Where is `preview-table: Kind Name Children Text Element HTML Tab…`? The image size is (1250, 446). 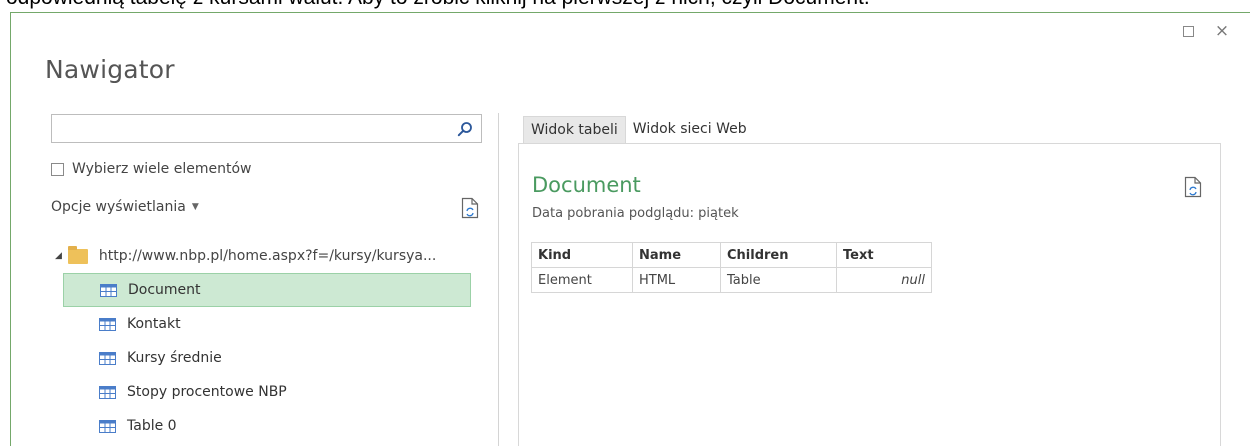
preview-table: Kind Name Children Text Element HTML Tab… is located at coordinates (731, 267).